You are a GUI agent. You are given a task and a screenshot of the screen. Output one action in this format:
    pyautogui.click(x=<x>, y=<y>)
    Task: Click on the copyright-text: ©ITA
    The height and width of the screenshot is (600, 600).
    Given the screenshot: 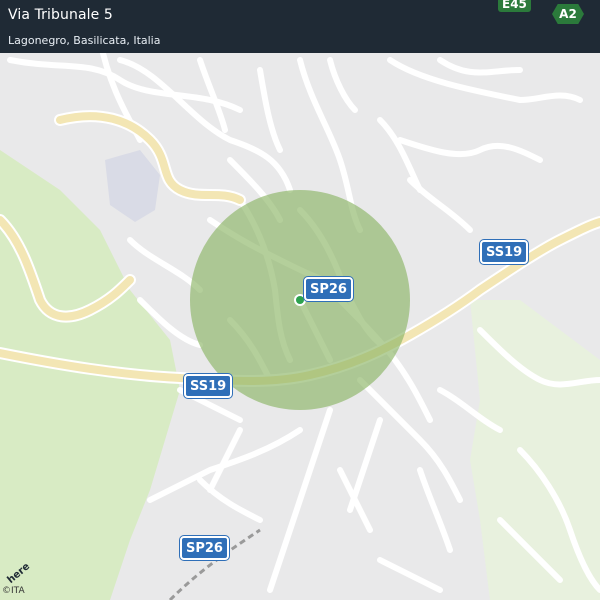 What is the action you would take?
    pyautogui.click(x=13, y=591)
    